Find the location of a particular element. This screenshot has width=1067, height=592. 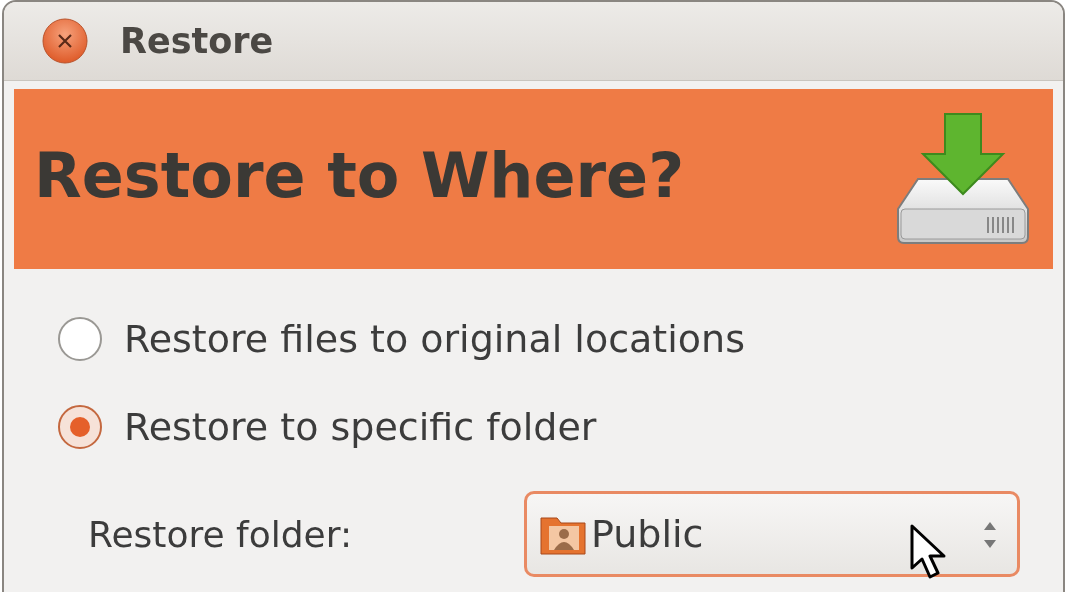

window-title: Restore is located at coordinates (197, 41).